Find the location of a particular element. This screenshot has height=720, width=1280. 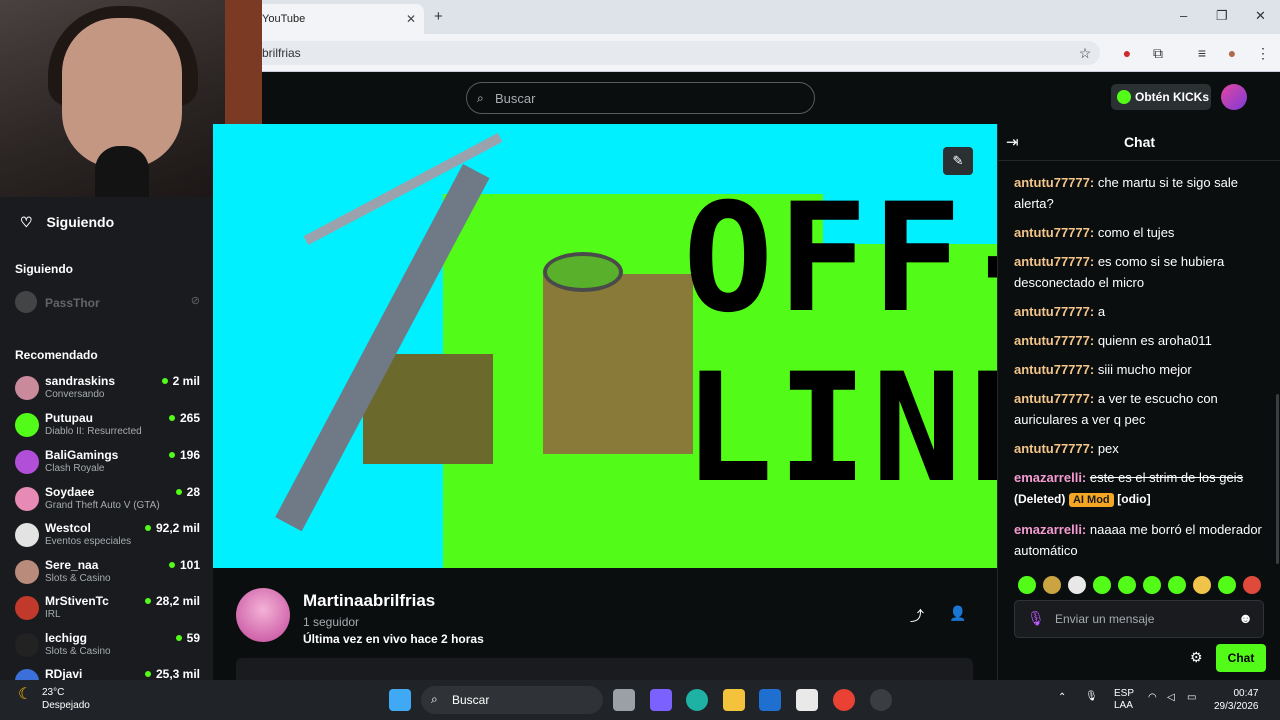

edit-banner-icon: ✎ is located at coordinates (958, 161).